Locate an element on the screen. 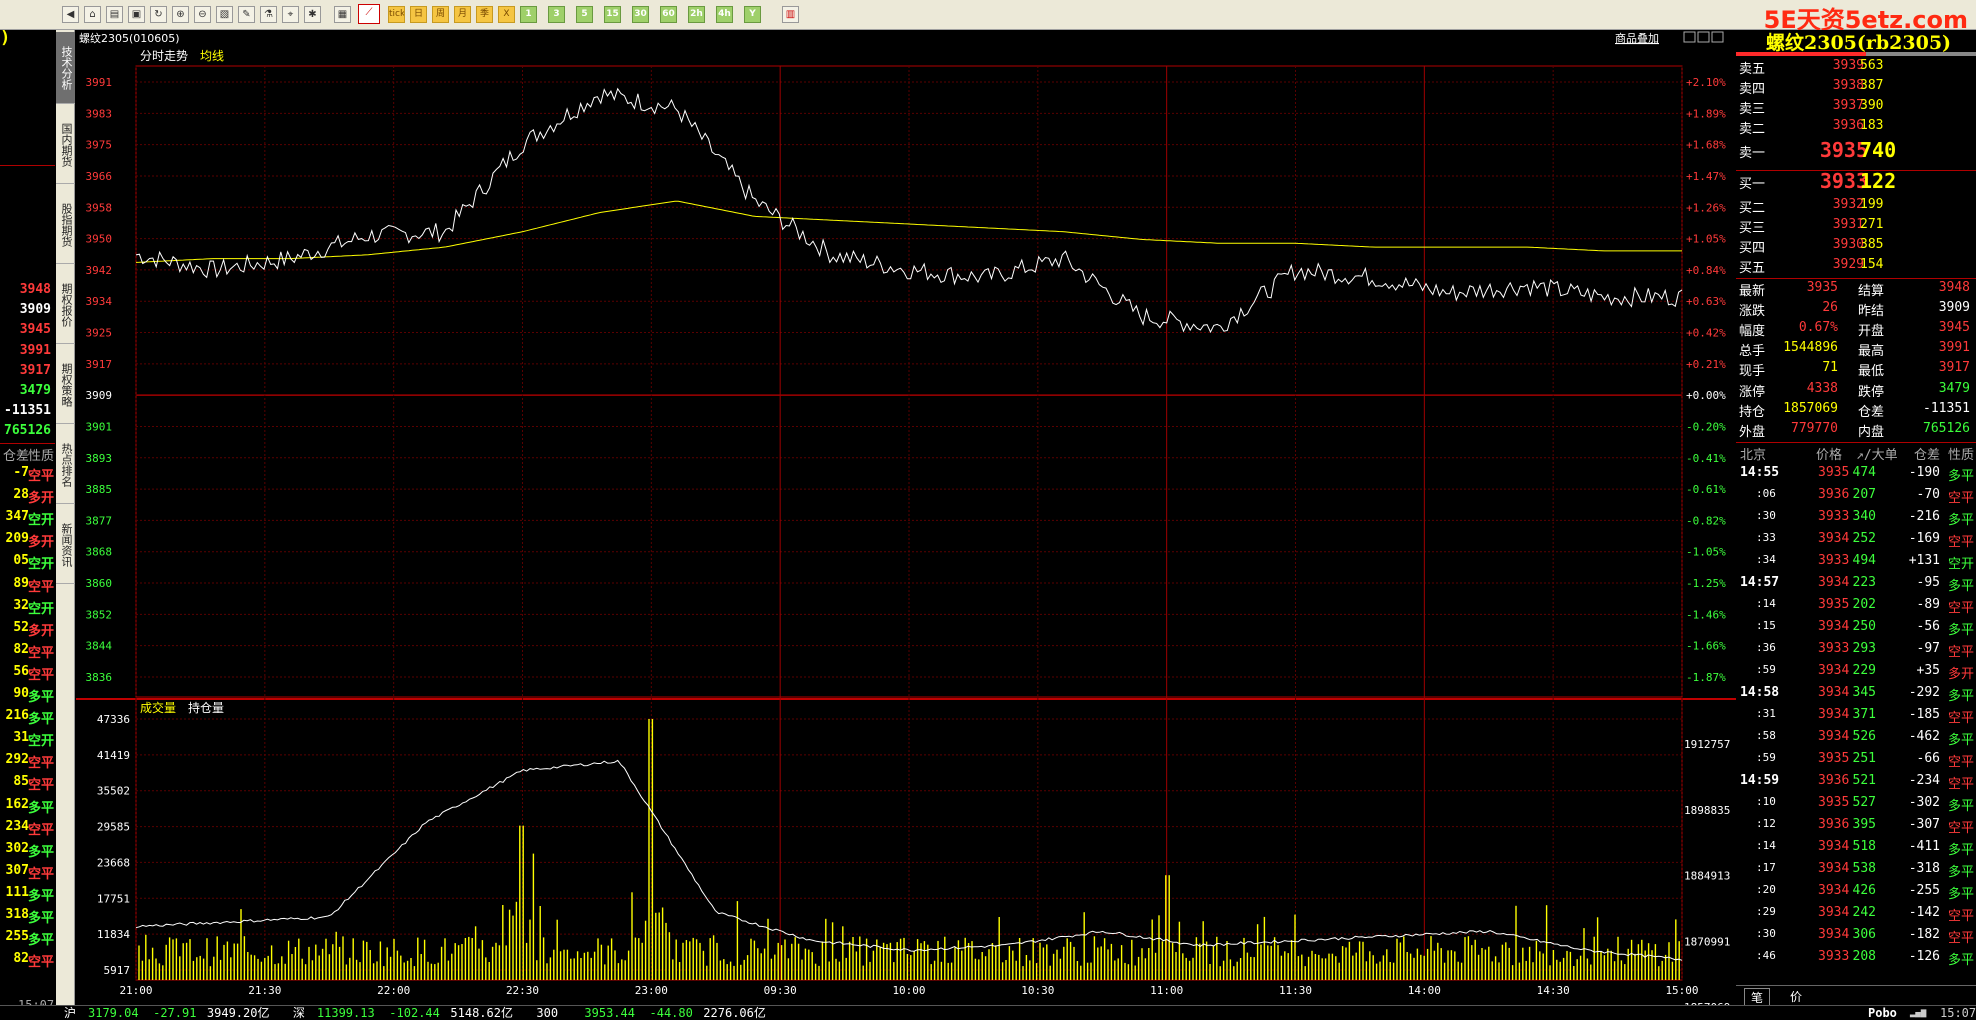 The width and height of the screenshot is (1976, 1020). tick-row: :17 3934 538 -318 多平 is located at coordinates (1856, 871).